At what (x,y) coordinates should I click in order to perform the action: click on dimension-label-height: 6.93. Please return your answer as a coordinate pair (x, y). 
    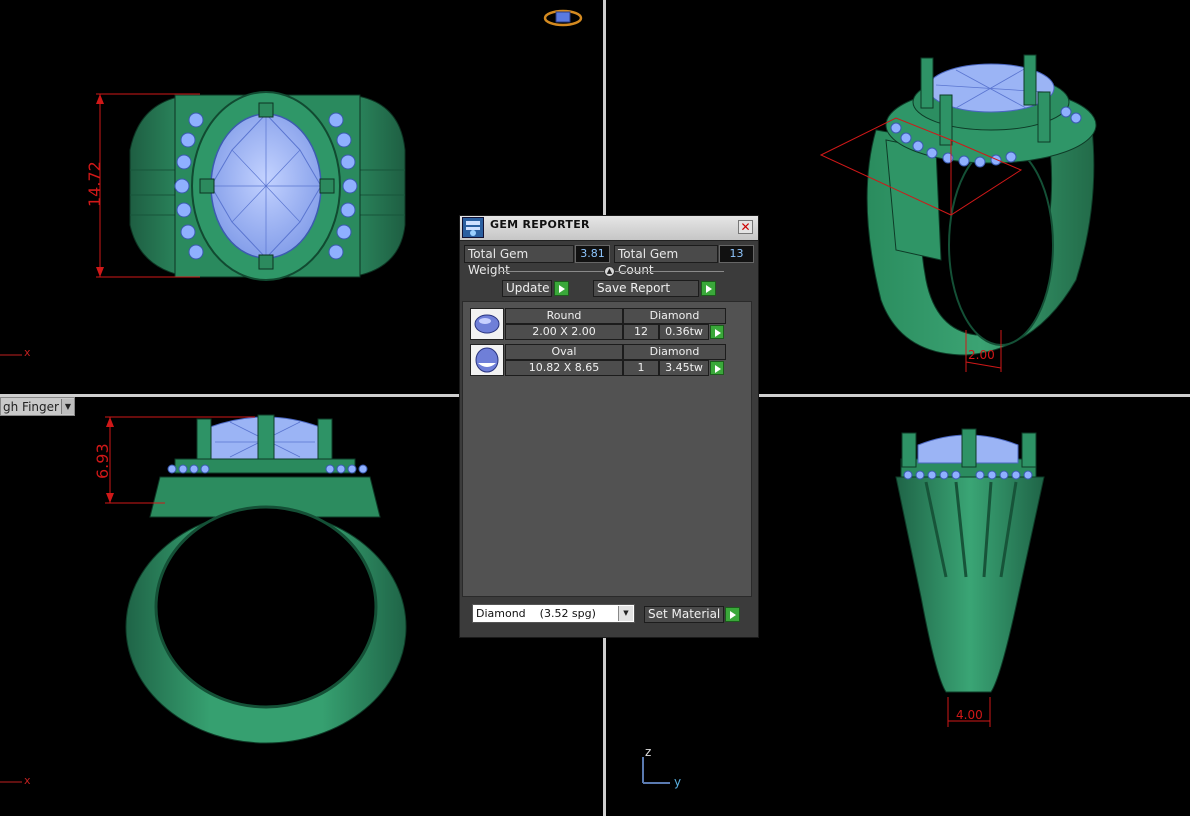
    Looking at the image, I should click on (102, 461).